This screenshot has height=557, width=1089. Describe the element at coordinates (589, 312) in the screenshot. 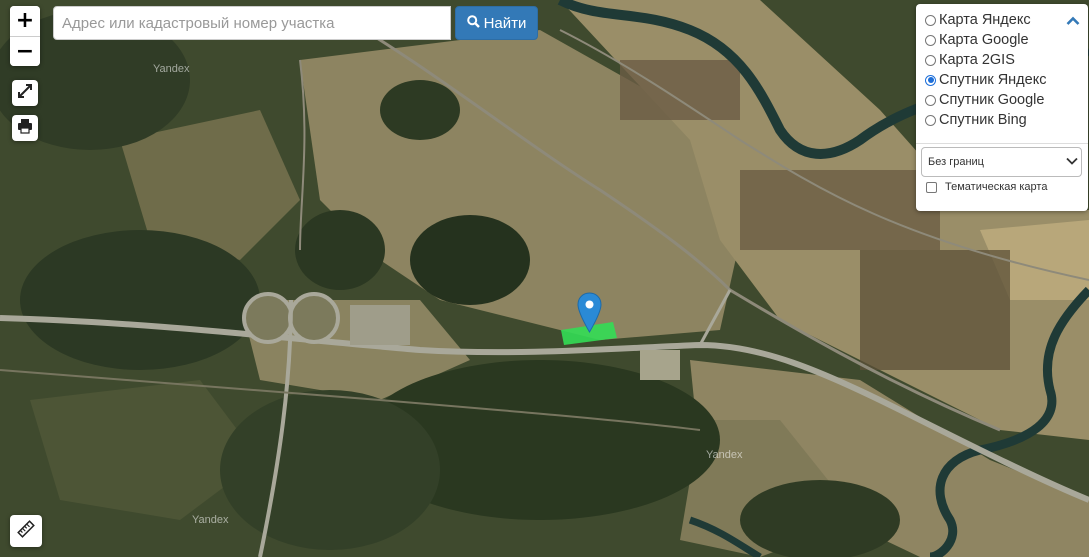

I see `location-marker-icon` at that location.